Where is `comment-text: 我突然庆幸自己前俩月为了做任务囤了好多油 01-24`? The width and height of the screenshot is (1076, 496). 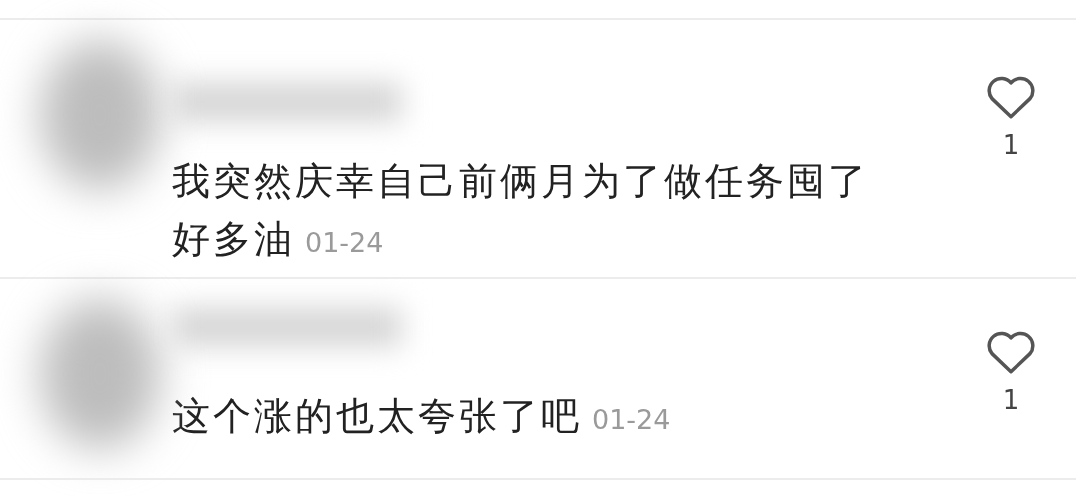 comment-text: 我突然庆幸自己前俩月为了做任务囤了好多油 01-24 is located at coordinates (521, 210).